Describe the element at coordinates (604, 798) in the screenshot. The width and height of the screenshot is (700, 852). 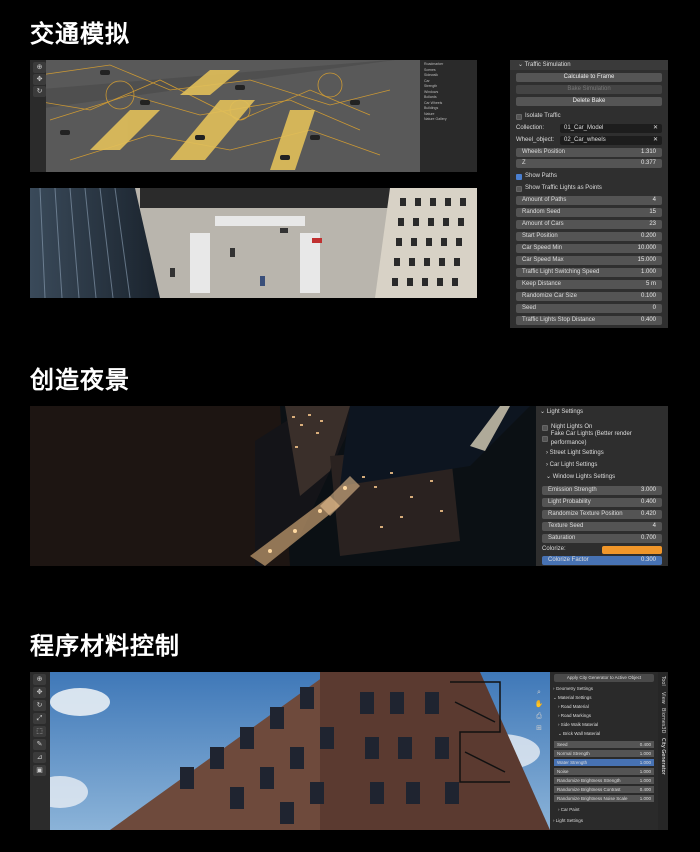
I see `randomize-brightness-noise-scale-field: Randomize Brightness Noise Scale 1.000` at that location.